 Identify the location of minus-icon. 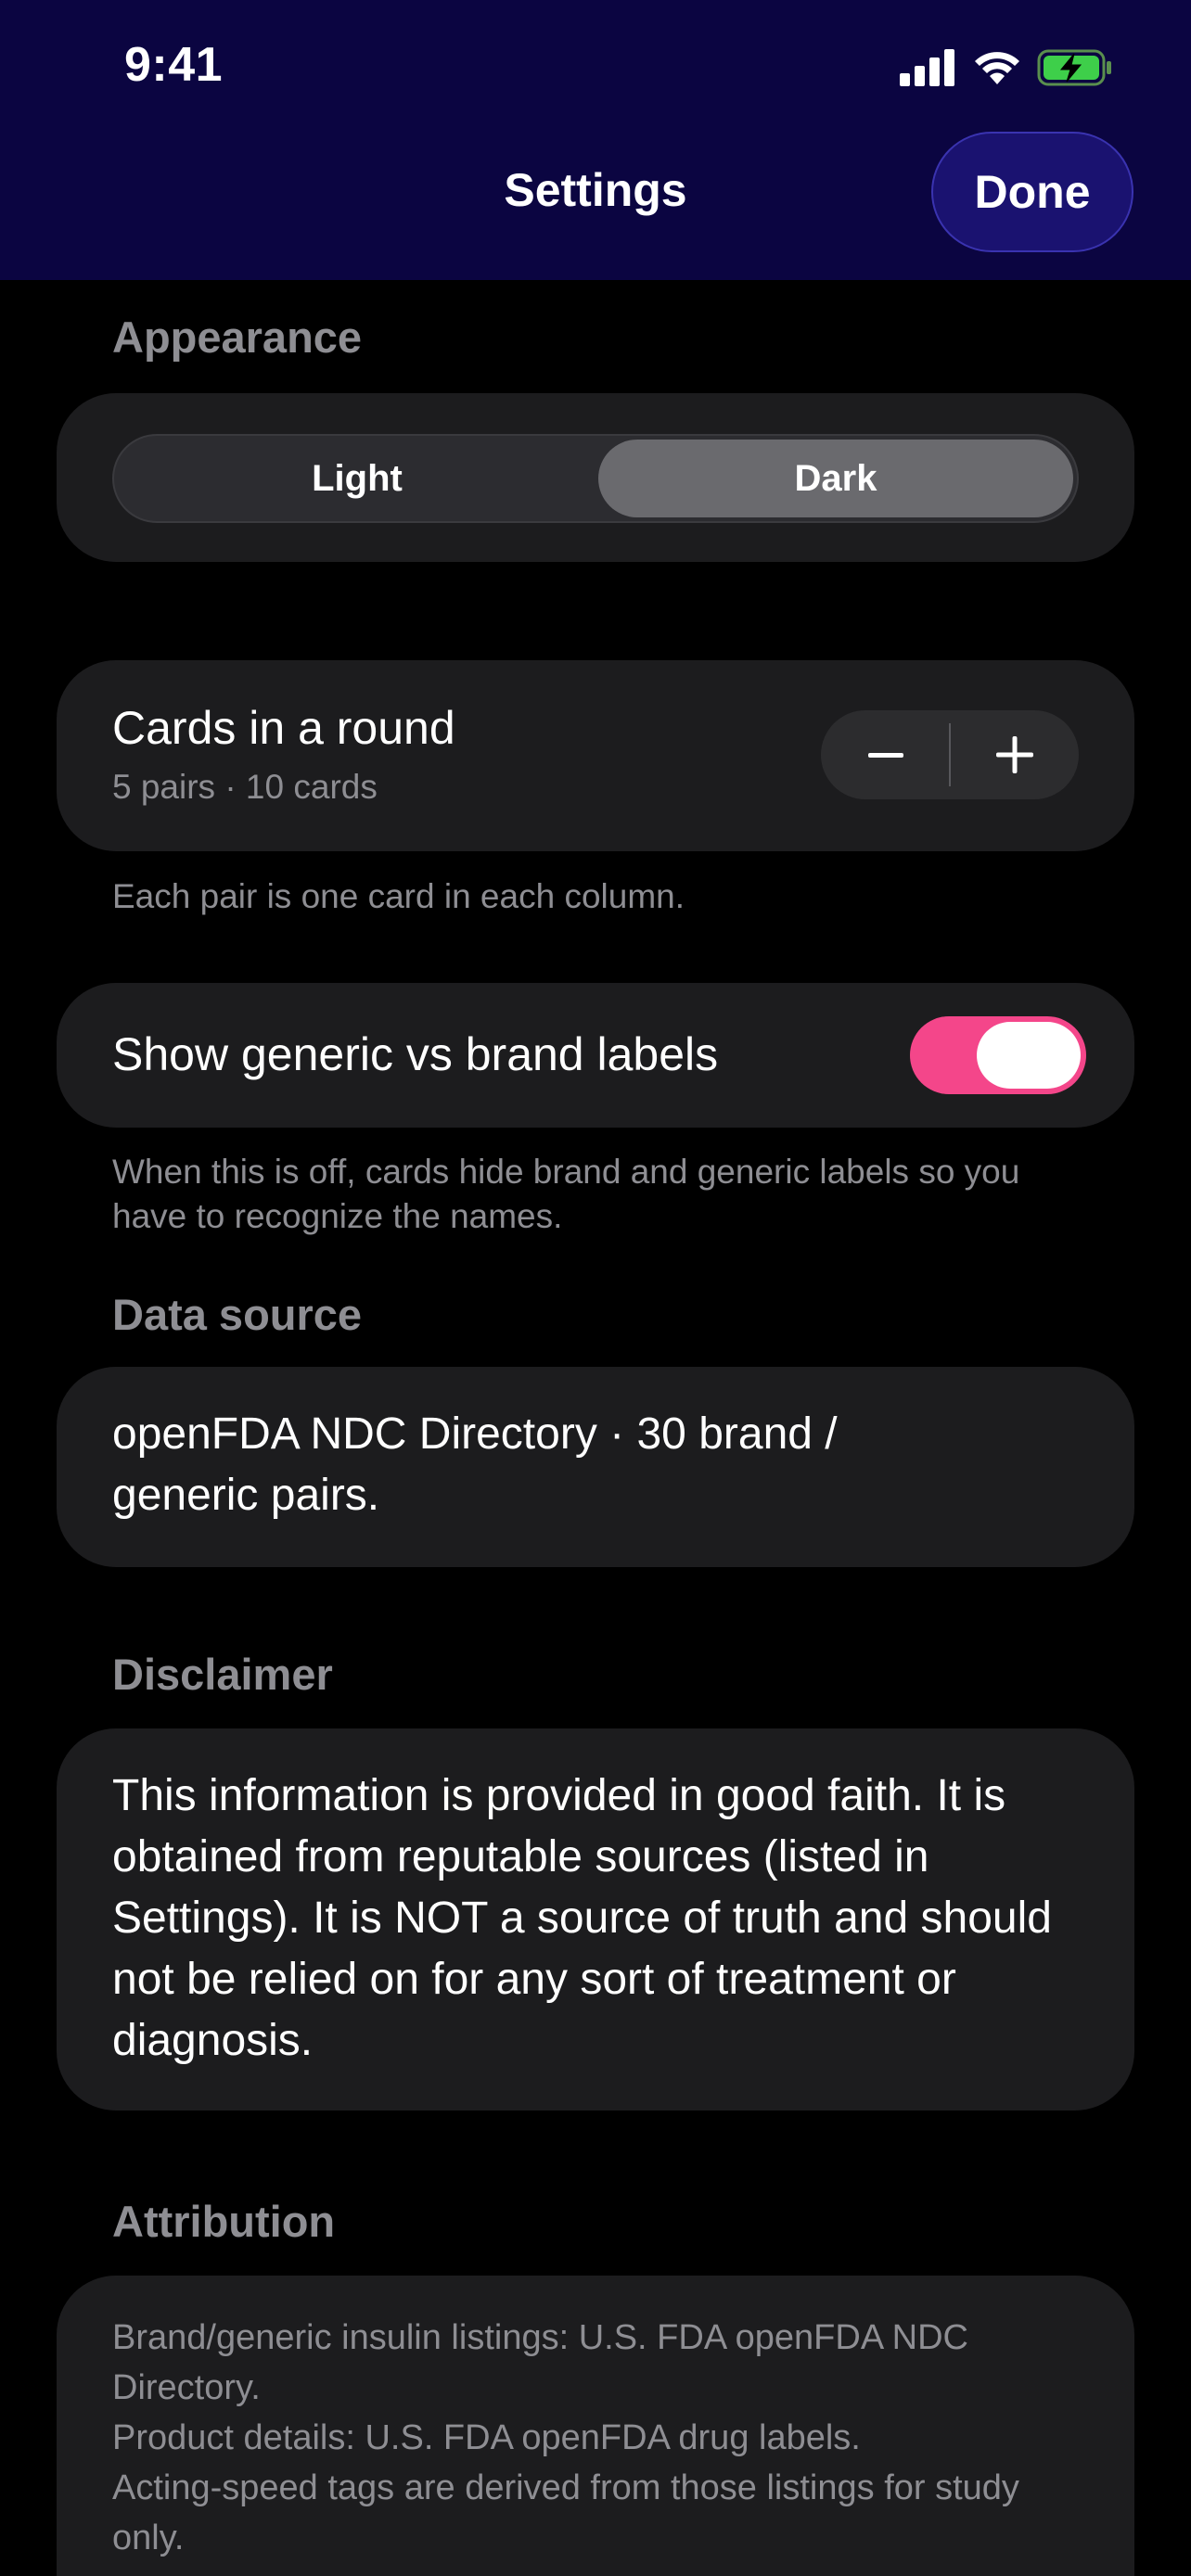
(885, 756).